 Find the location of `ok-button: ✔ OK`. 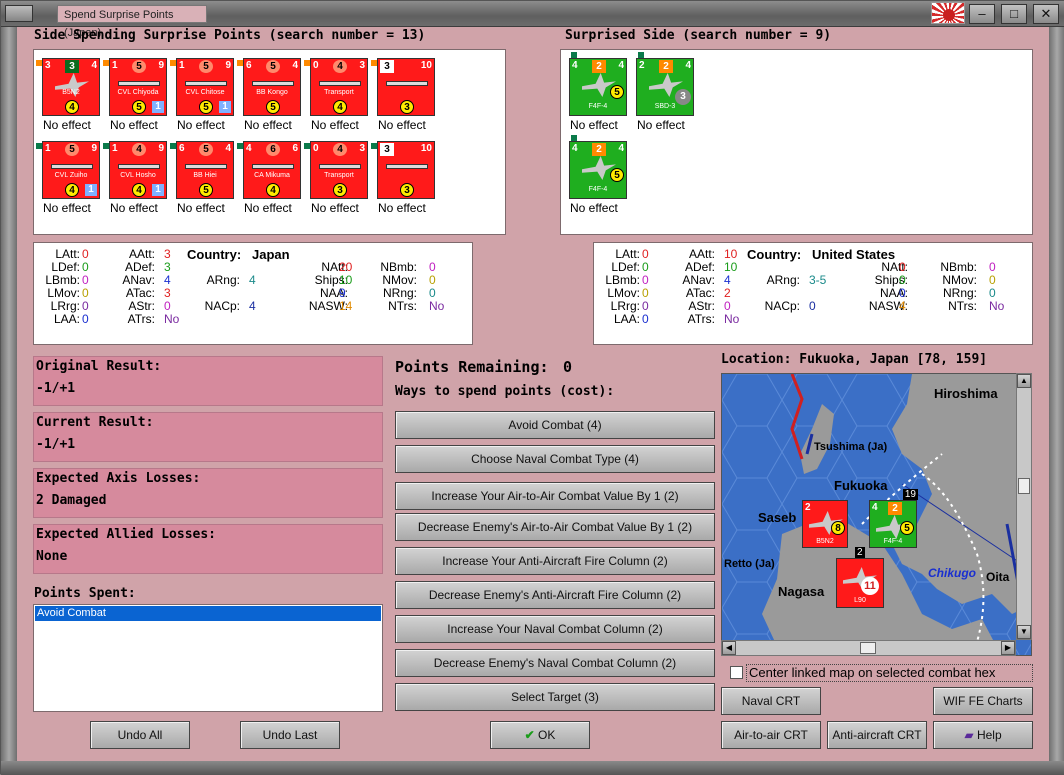

ok-button: ✔ OK is located at coordinates (540, 735).